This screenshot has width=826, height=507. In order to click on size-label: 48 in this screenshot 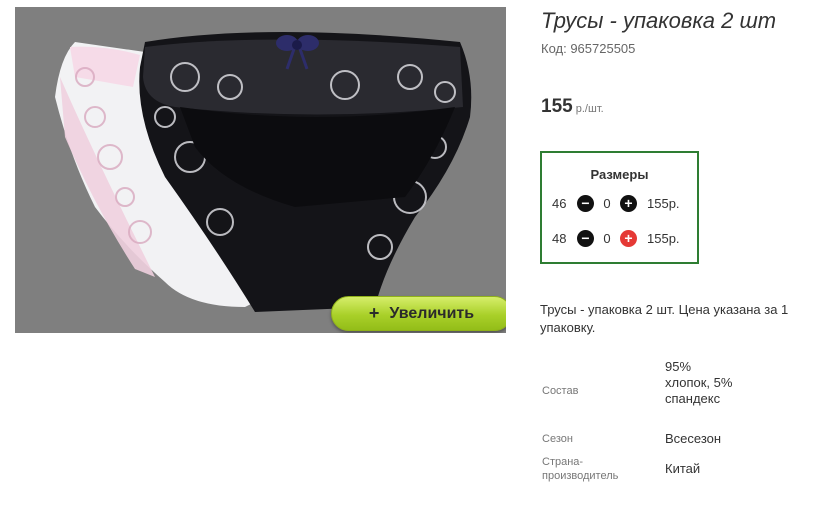, I will do `click(559, 238)`.